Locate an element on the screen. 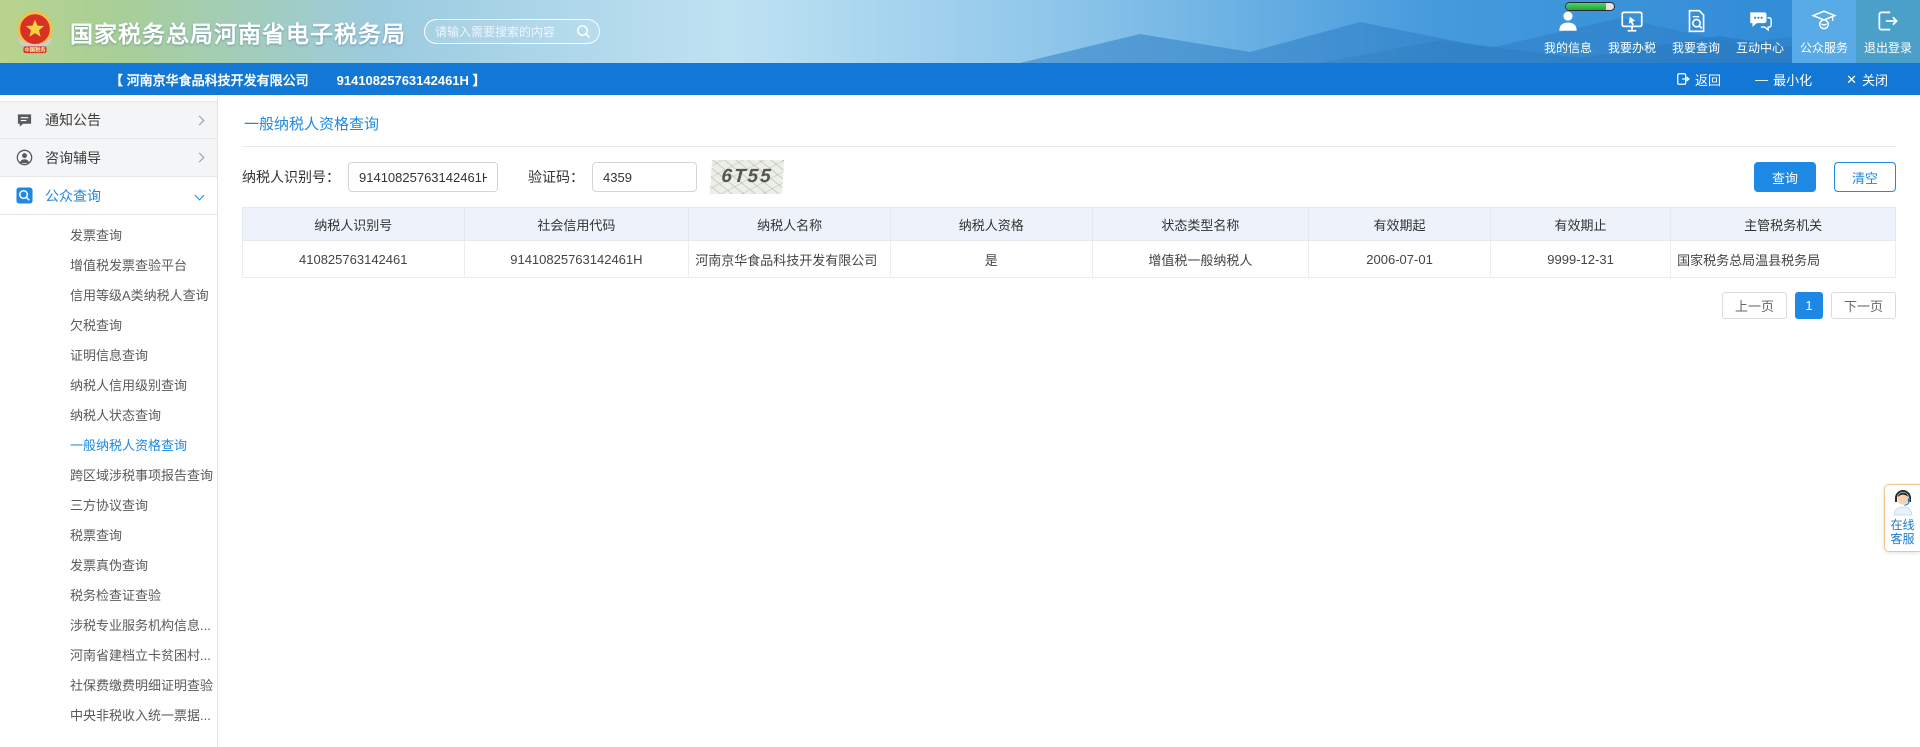 This screenshot has height=747, width=1920. search-icon is located at coordinates (583, 31).